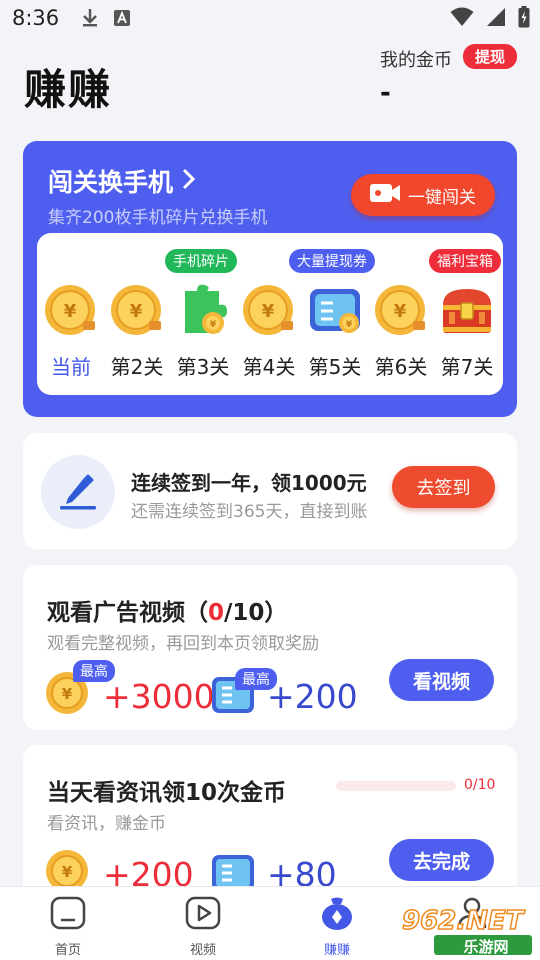 This screenshot has height=960, width=540. I want to click on chevron-right-icon, so click(188, 181).